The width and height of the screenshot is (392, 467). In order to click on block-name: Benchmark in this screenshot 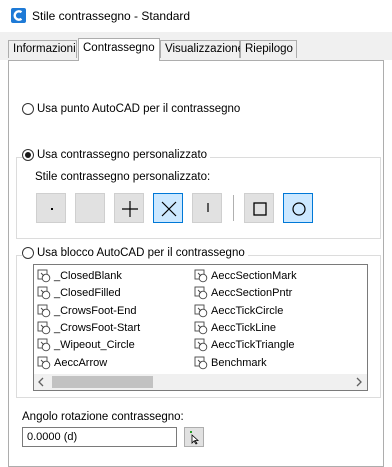, I will do `click(239, 362)`.